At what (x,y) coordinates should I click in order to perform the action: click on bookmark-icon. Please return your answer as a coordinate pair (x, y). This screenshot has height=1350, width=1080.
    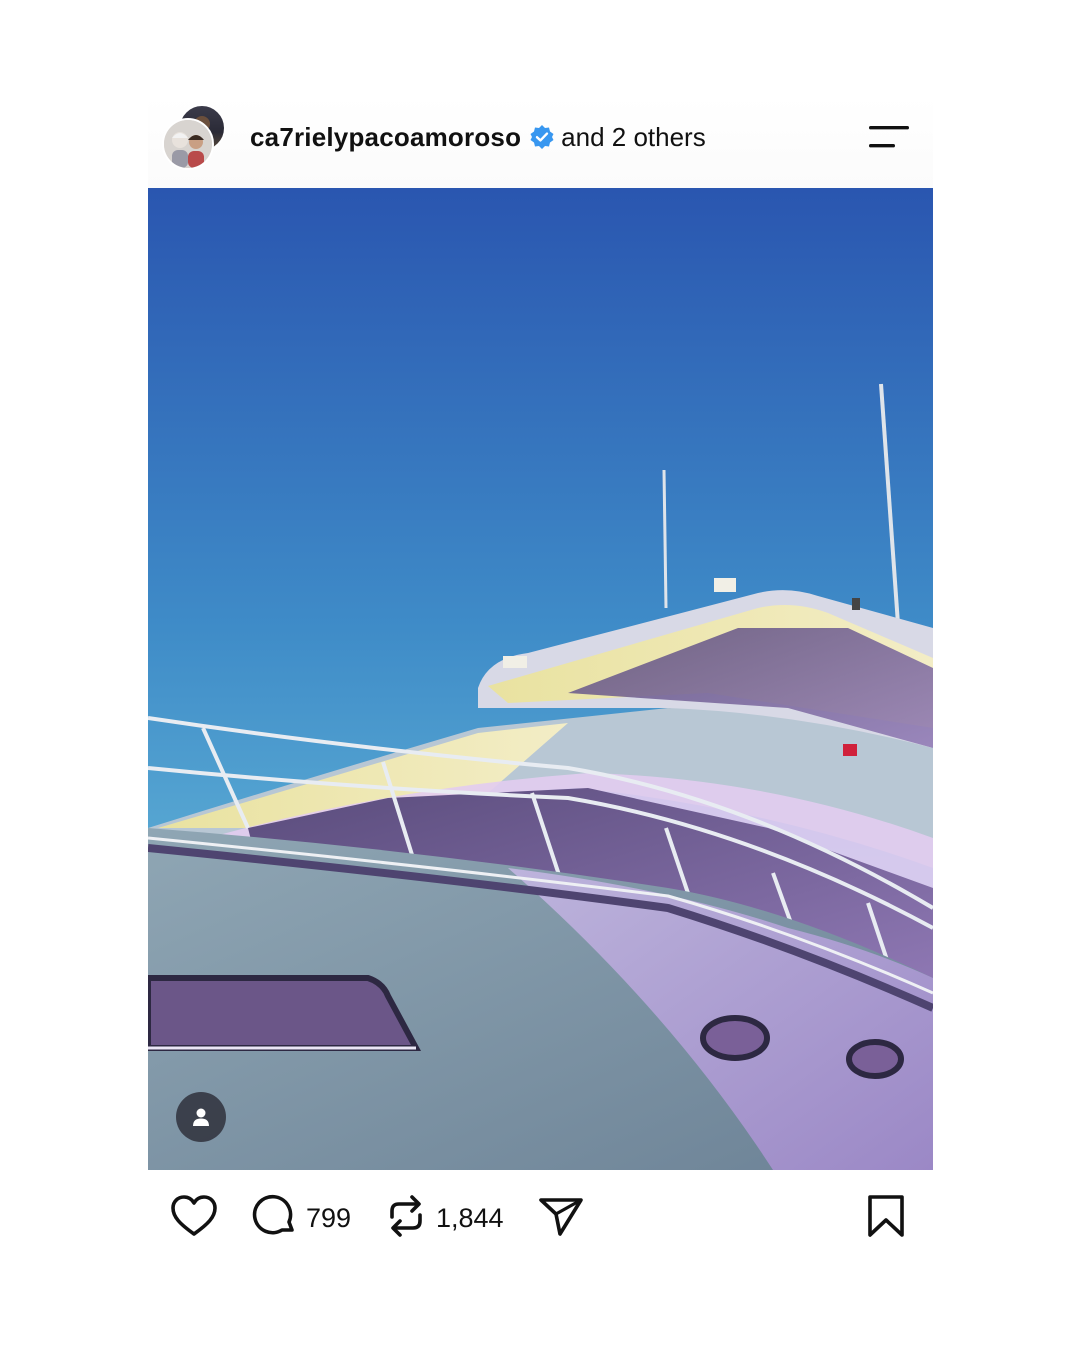
    Looking at the image, I should click on (886, 1218).